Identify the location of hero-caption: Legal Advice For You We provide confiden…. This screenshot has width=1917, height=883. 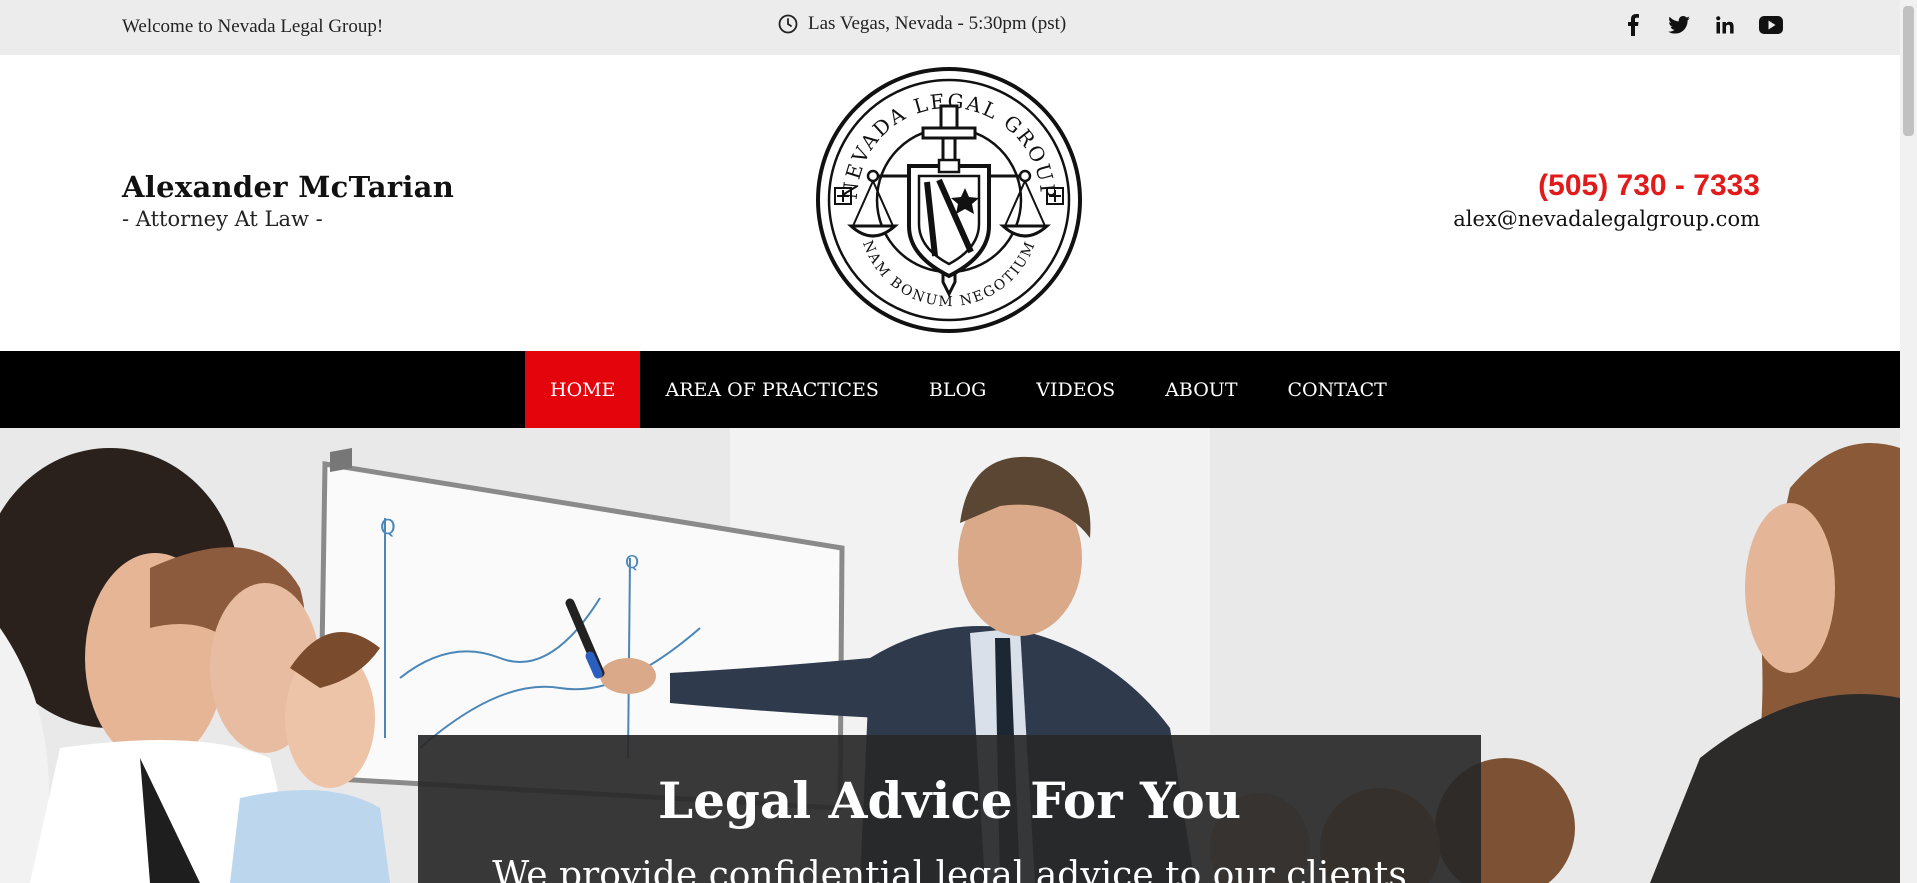
(949, 809).